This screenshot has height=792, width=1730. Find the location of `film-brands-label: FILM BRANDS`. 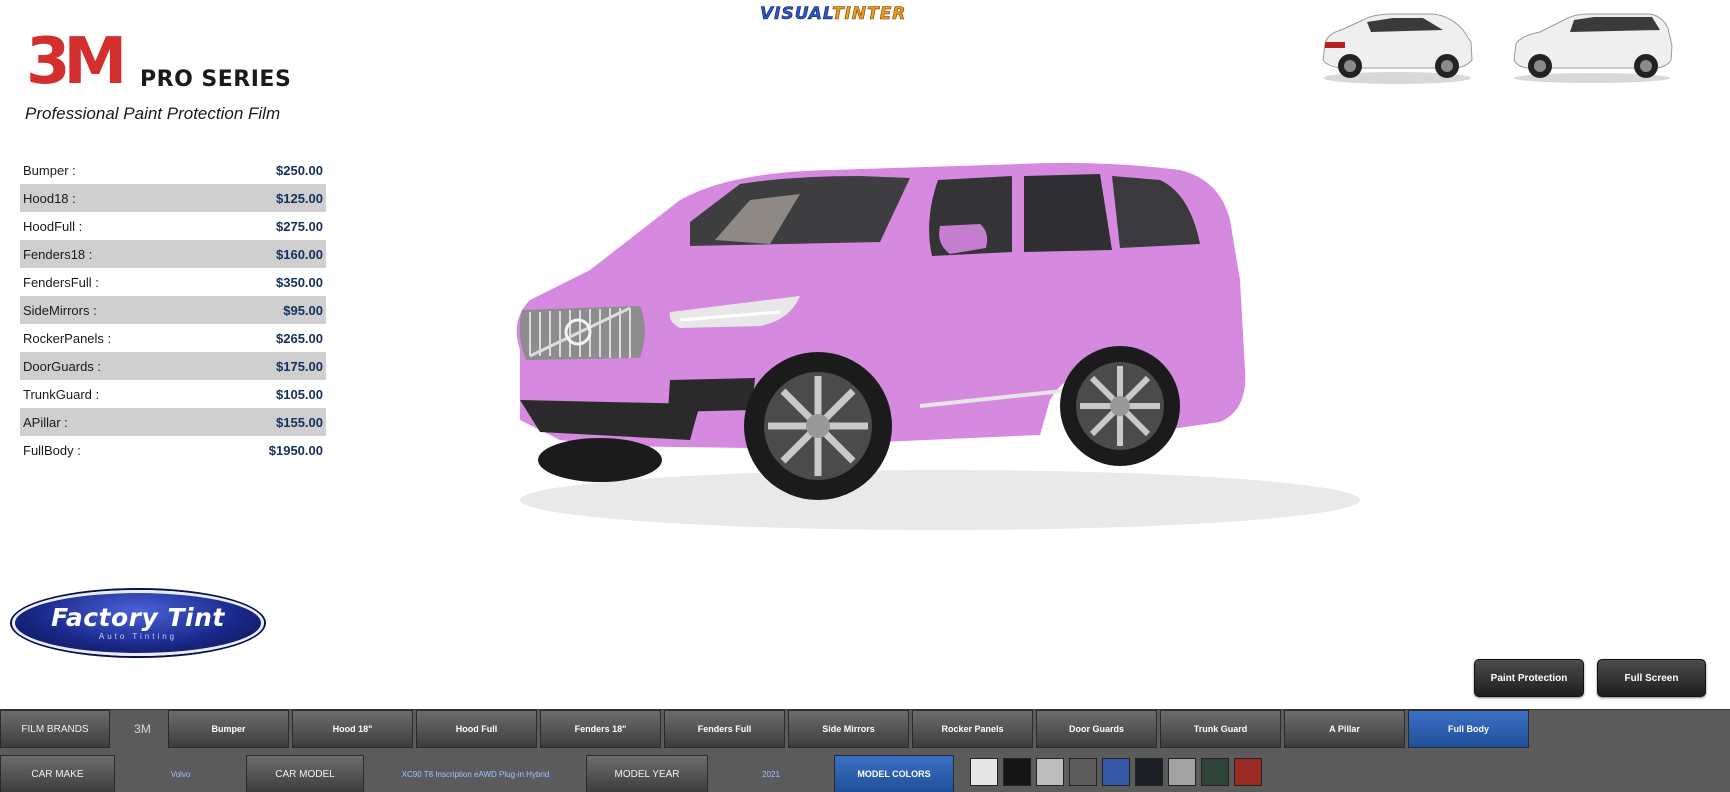

film-brands-label: FILM BRANDS is located at coordinates (55, 729).